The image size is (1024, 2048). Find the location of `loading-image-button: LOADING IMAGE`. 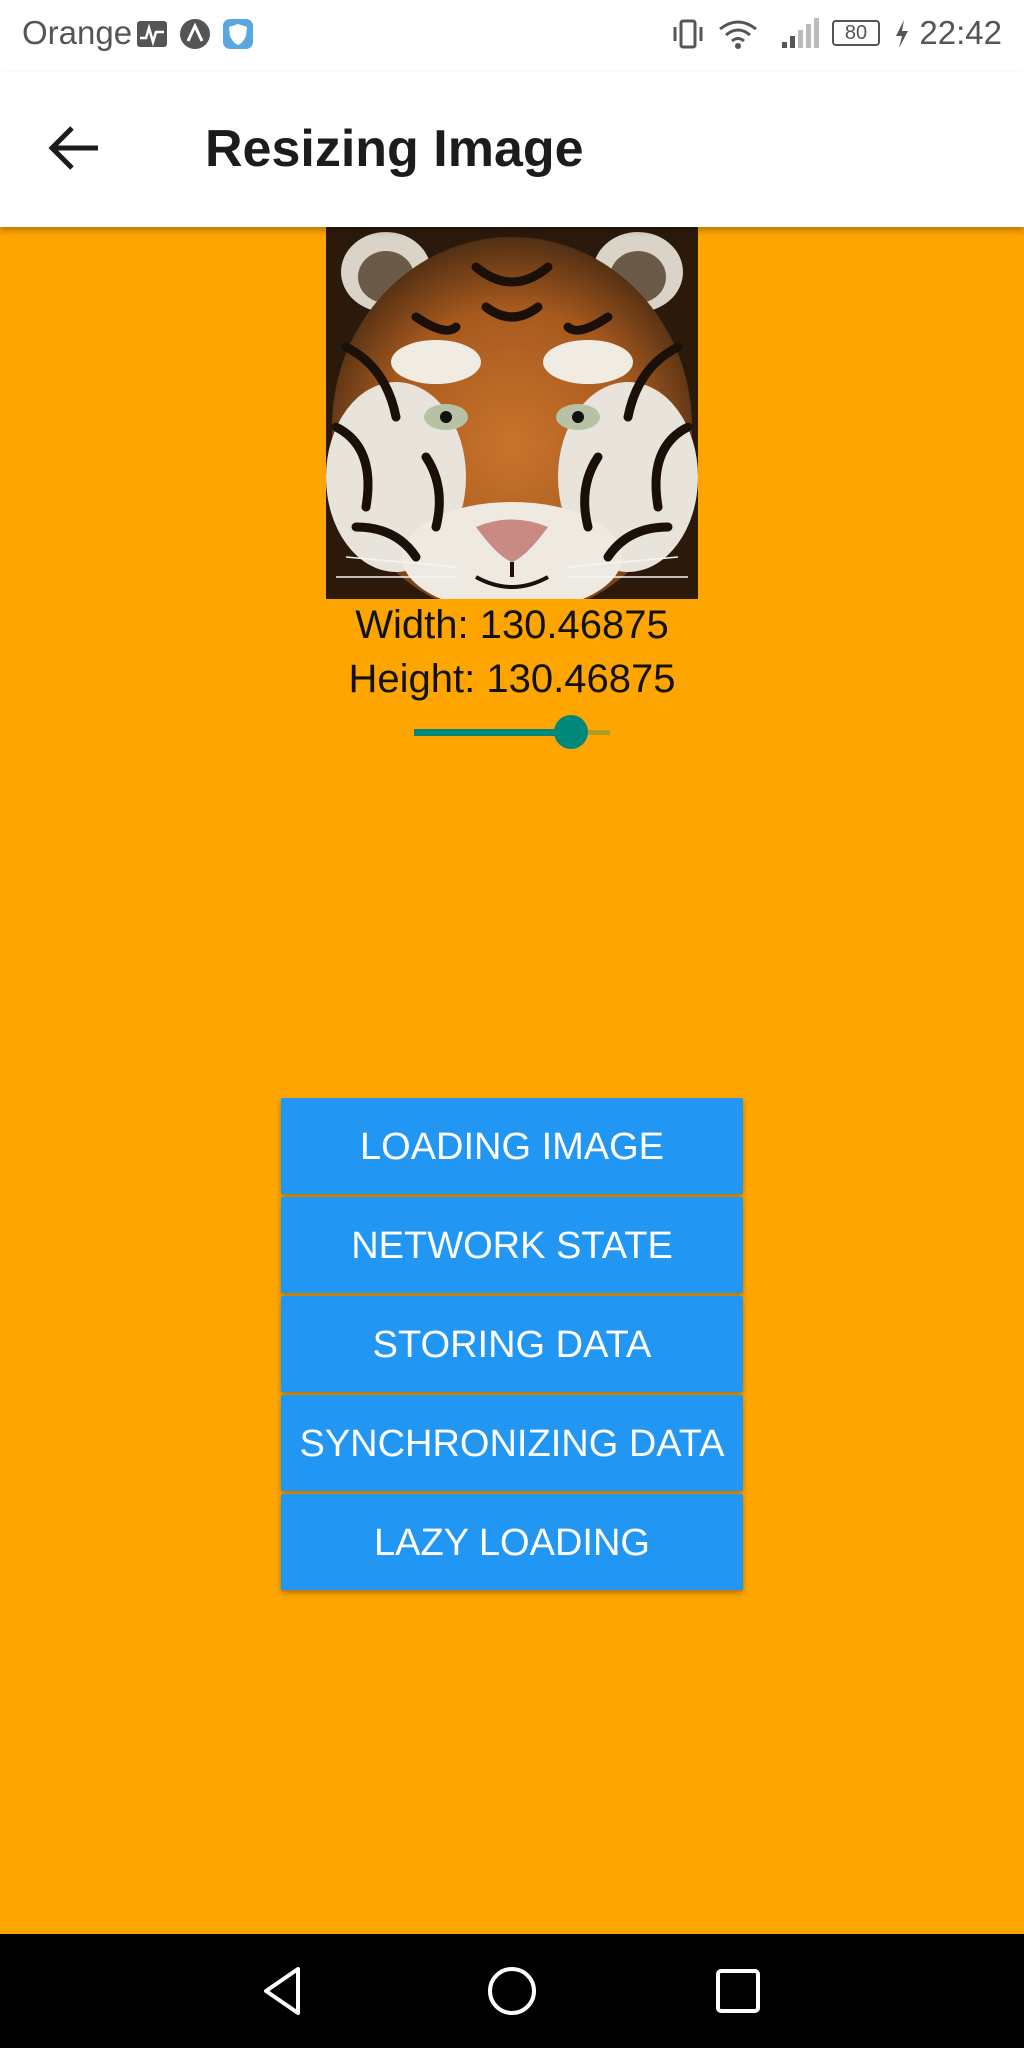

loading-image-button: LOADING IMAGE is located at coordinates (512, 1146).